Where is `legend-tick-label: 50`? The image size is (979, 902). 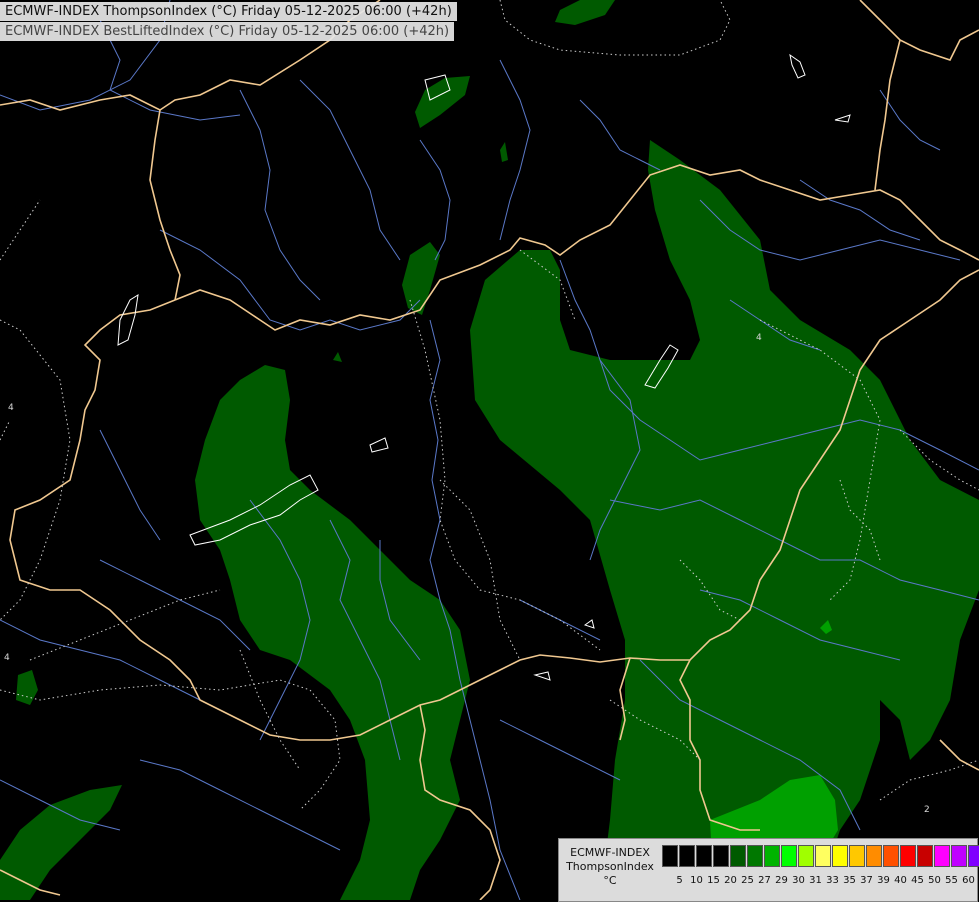
legend-tick-label: 50 is located at coordinates (934, 880).